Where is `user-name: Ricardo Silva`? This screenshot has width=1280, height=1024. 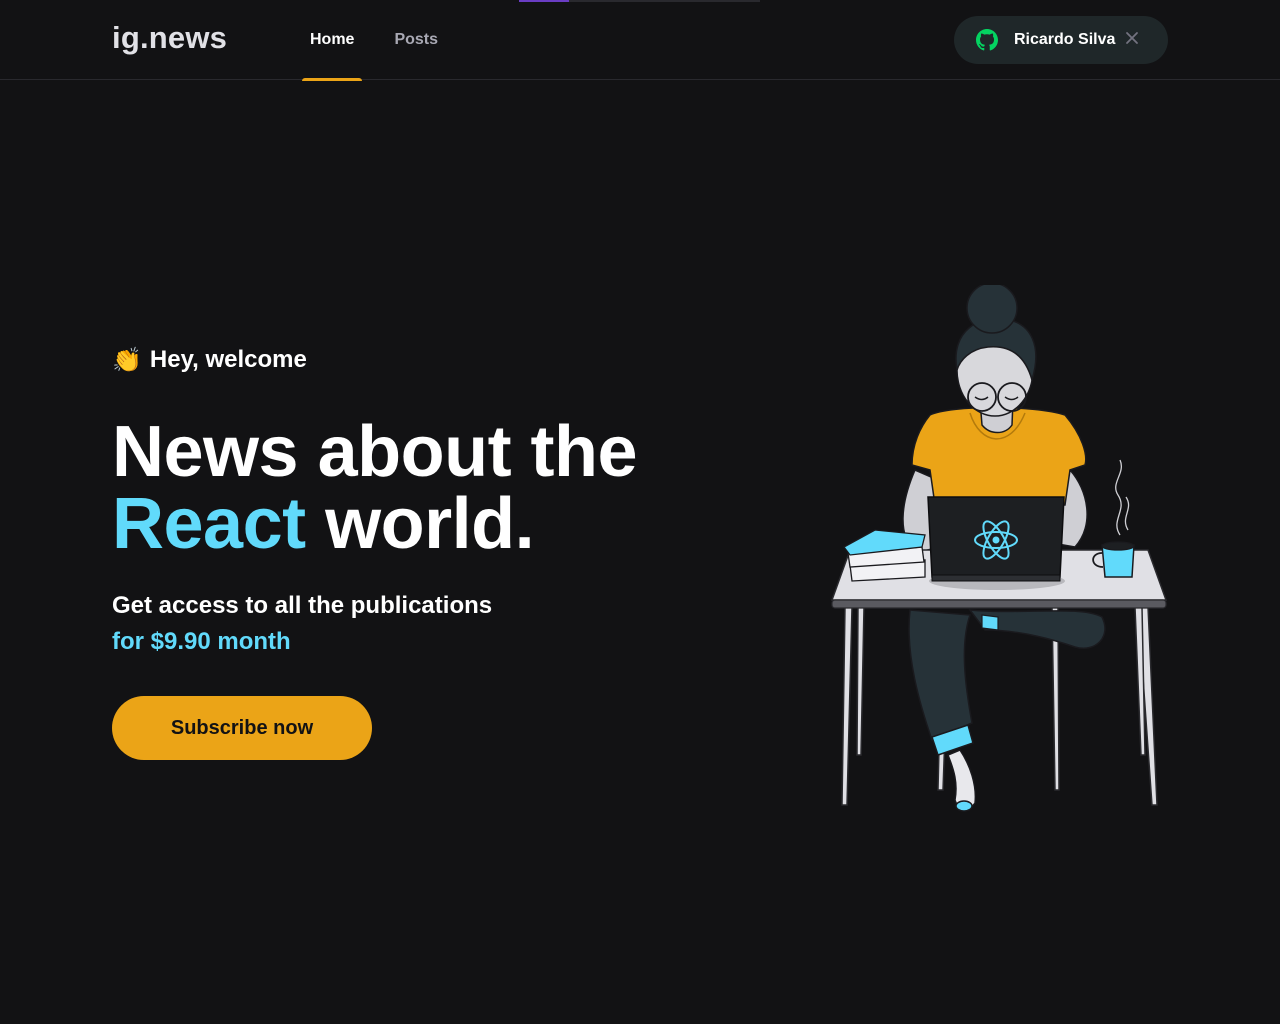
user-name: Ricardo Silva is located at coordinates (1065, 39).